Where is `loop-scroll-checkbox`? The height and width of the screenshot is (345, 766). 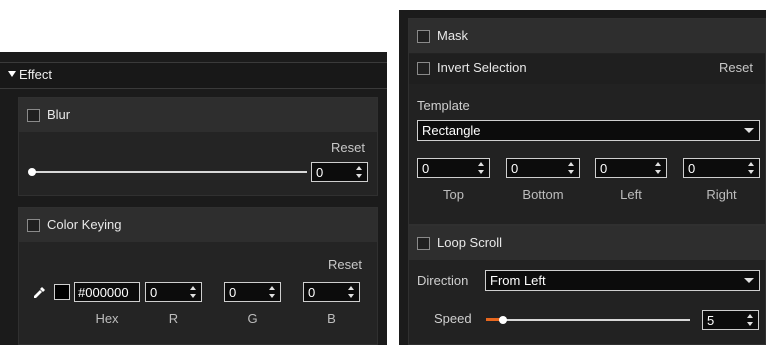 loop-scroll-checkbox is located at coordinates (423, 243).